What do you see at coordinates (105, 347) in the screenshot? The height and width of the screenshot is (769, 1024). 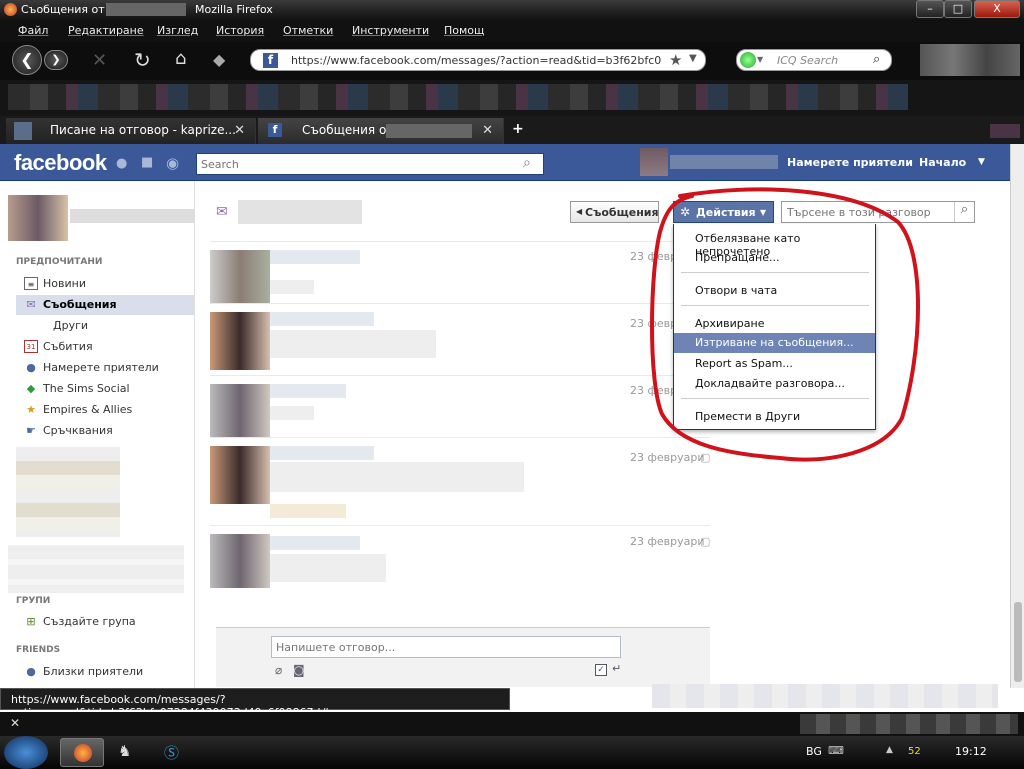 I see `sidebar-item-events: 31 Събития` at bounding box center [105, 347].